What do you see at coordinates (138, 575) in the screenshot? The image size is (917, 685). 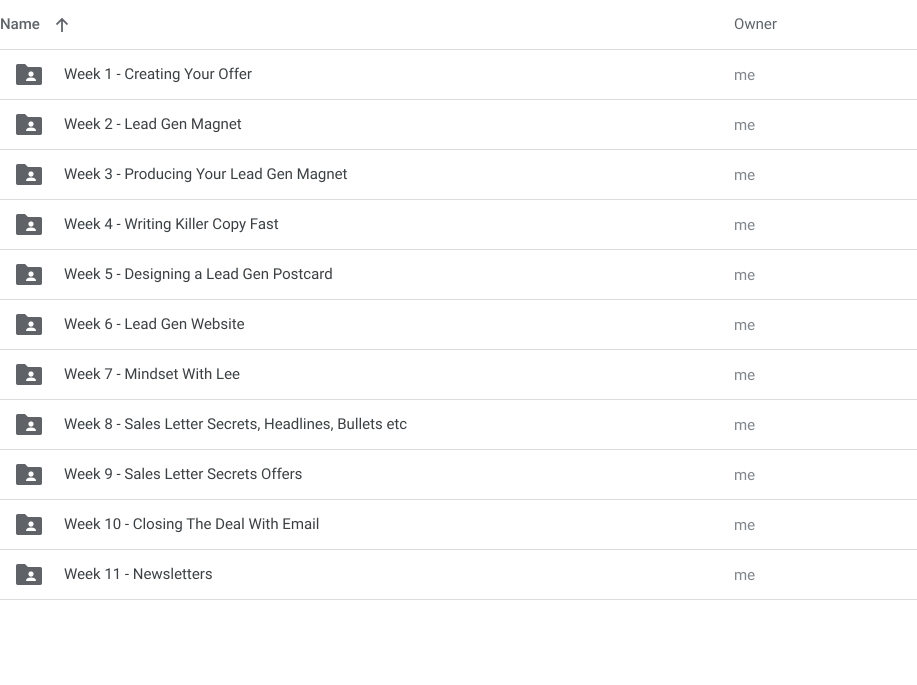 I see `folder-name: Week 11 - Newsletters` at bounding box center [138, 575].